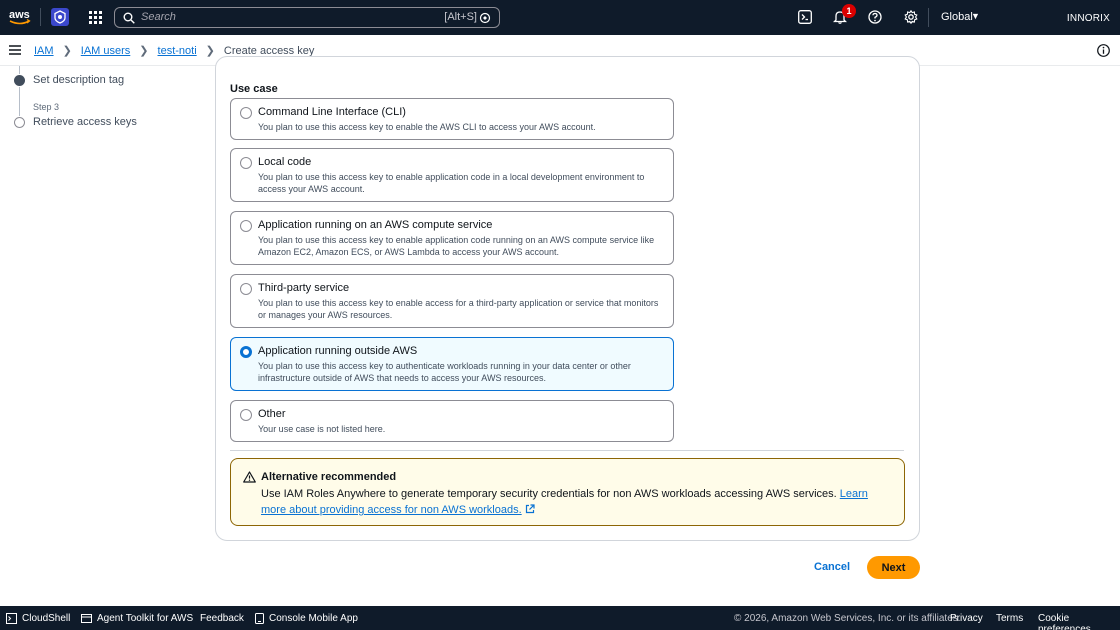  What do you see at coordinates (145, 618) in the screenshot?
I see `footer-agent-toolkit-label: Agent Toolkit for AWS` at bounding box center [145, 618].